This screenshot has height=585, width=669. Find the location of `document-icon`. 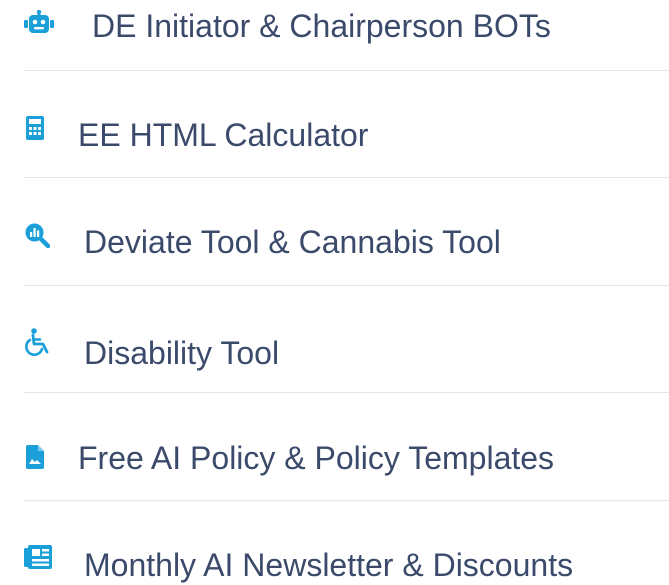

document-icon is located at coordinates (35, 457).